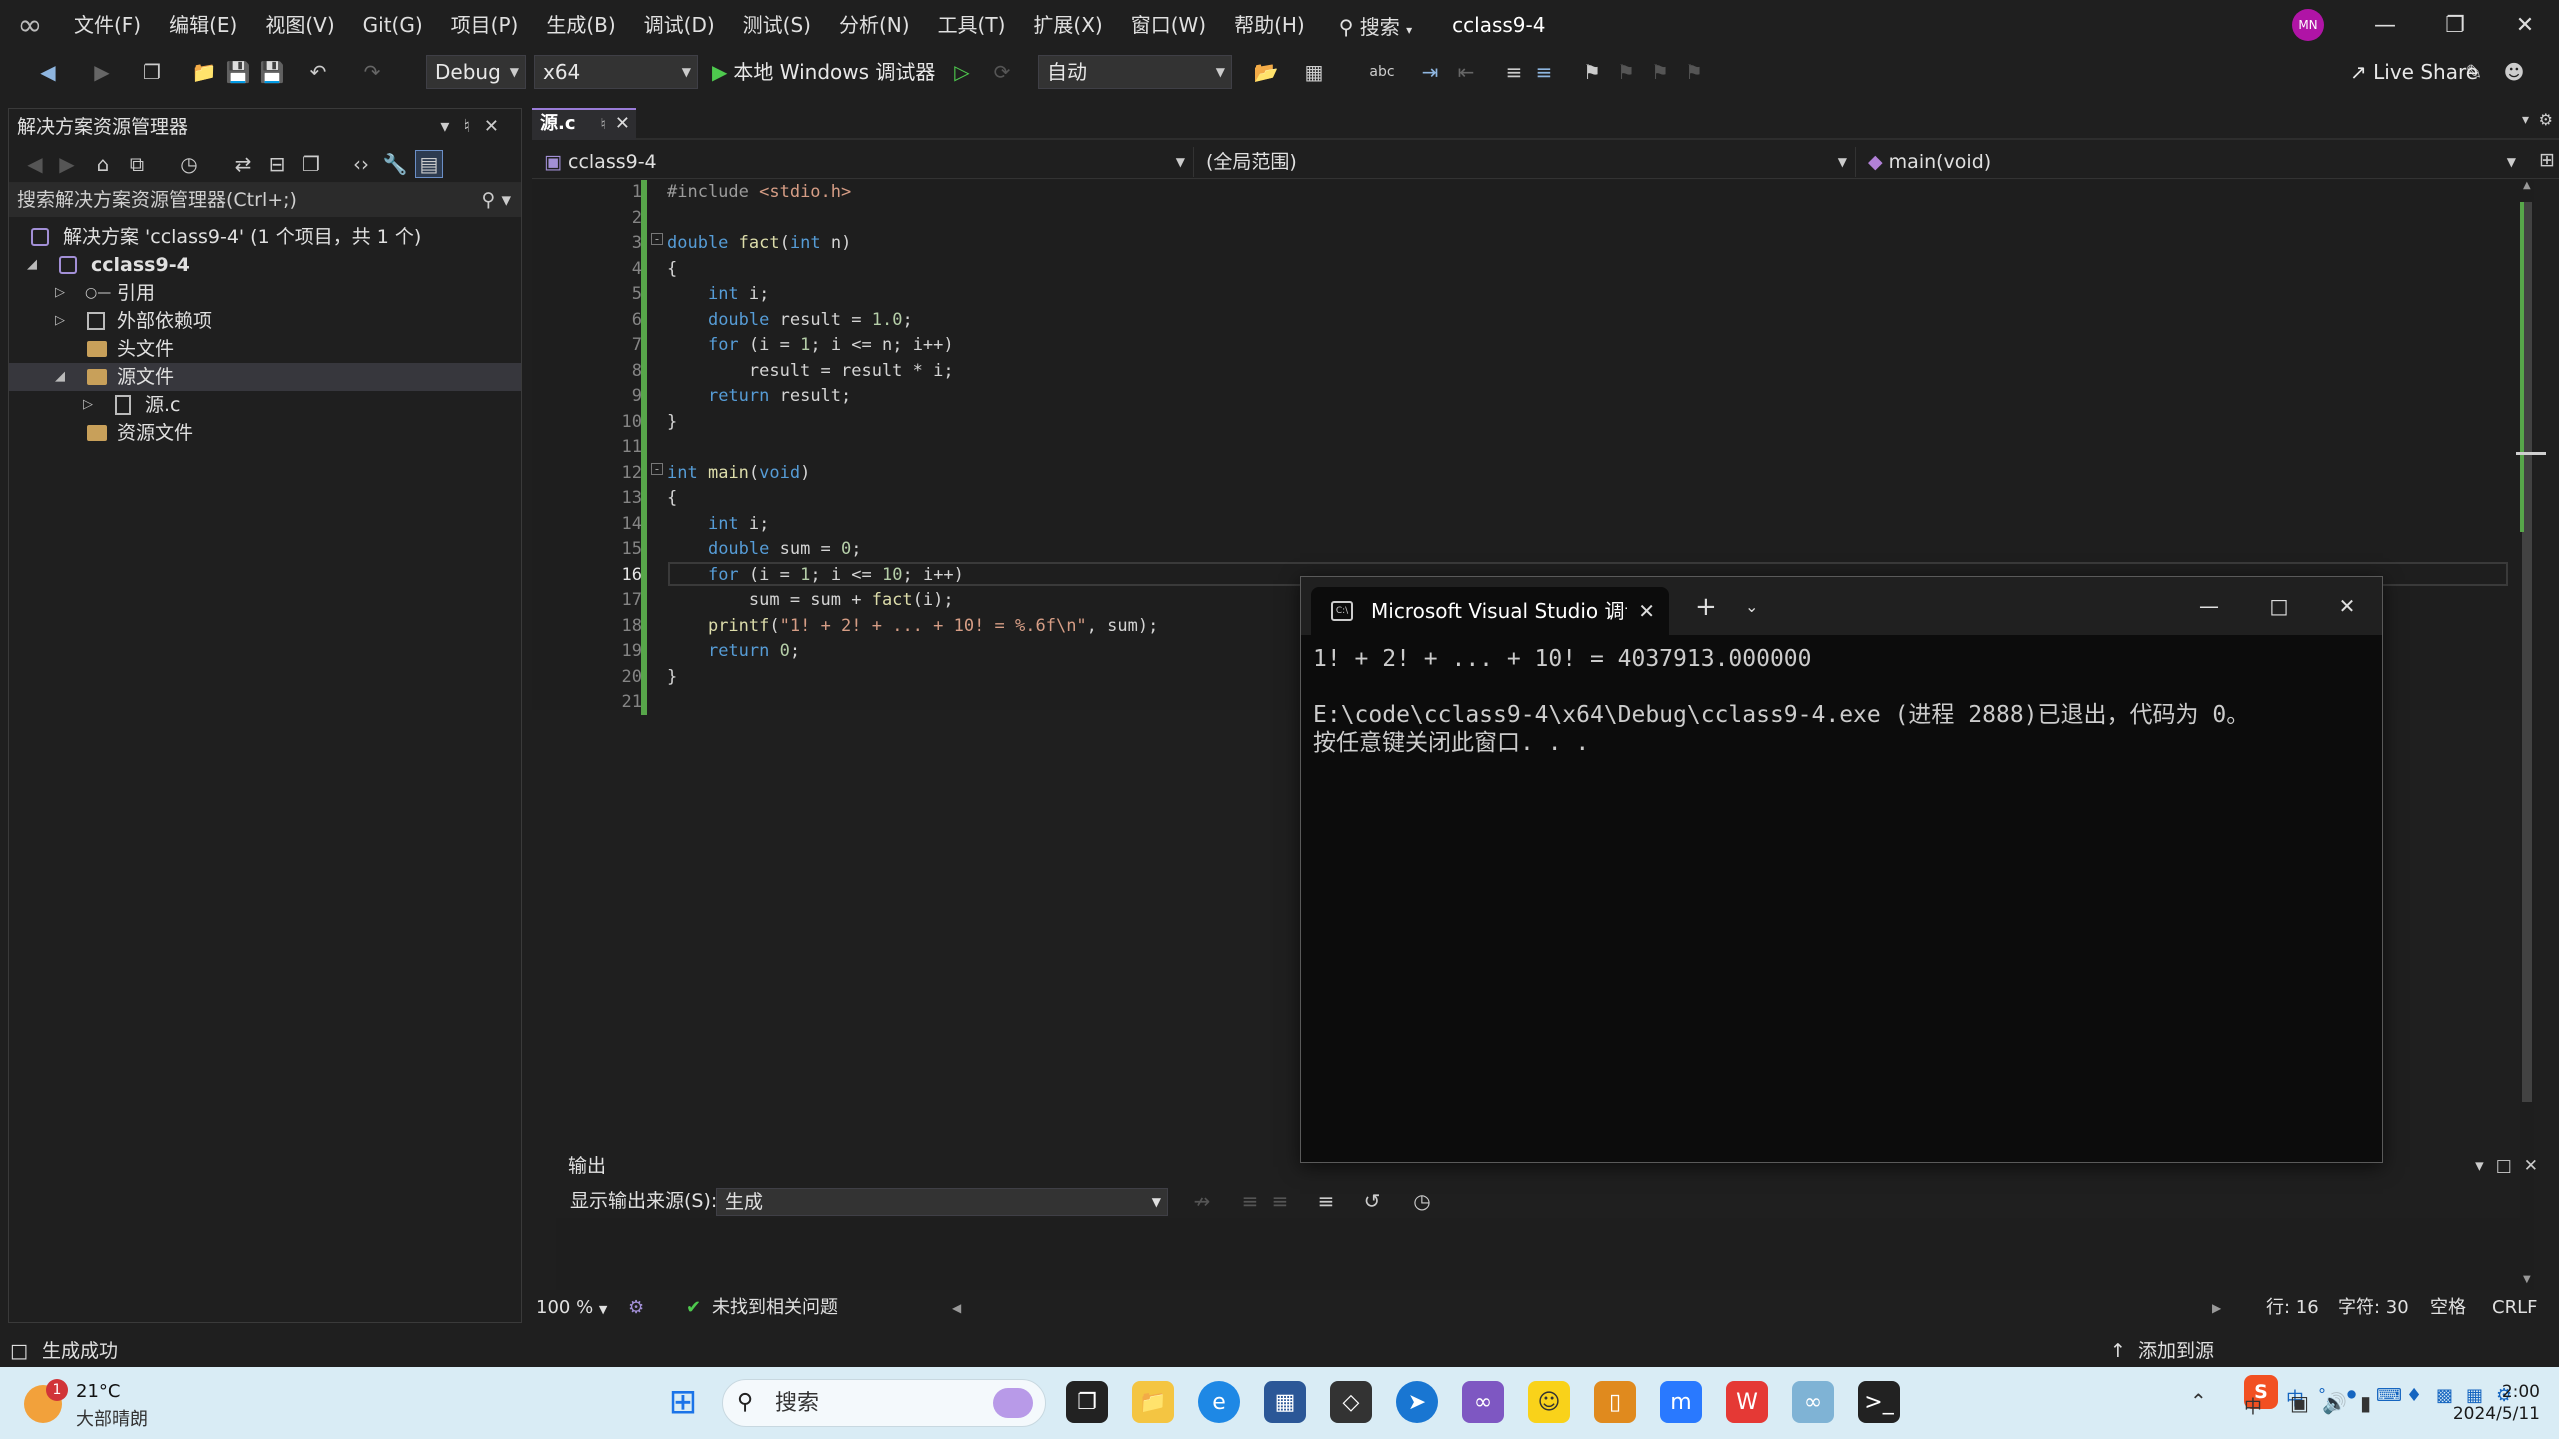 This screenshot has width=2559, height=1439. I want to click on live-share-button: ↗ Live Share, so click(2414, 72).